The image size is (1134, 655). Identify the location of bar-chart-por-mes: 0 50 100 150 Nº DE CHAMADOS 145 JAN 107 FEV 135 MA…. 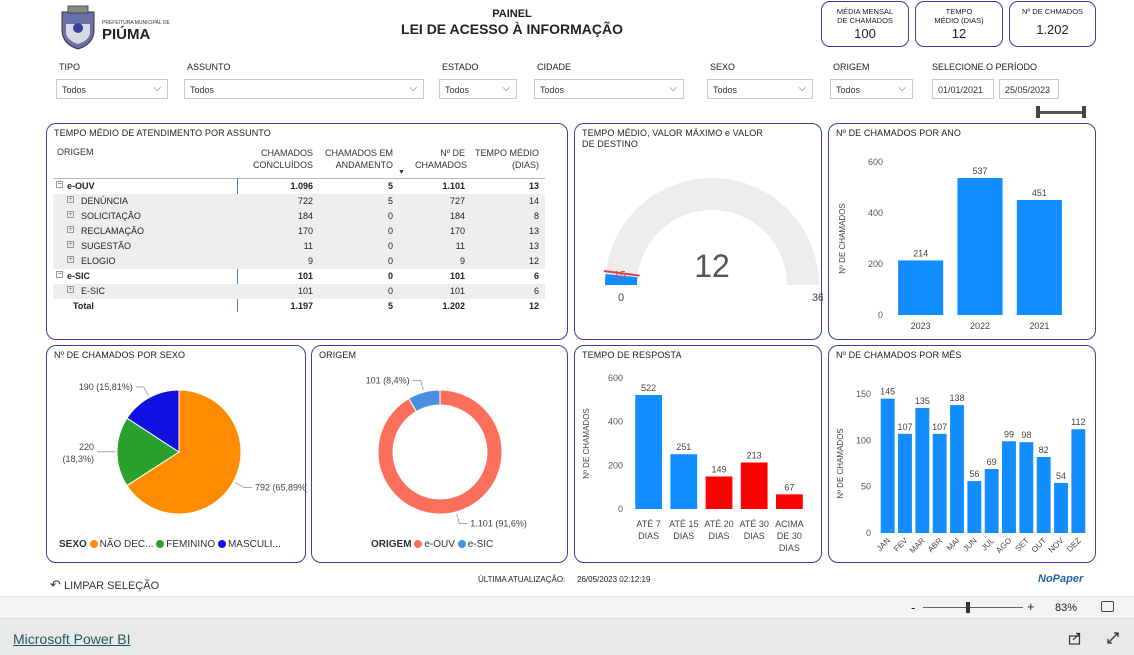
(963, 462).